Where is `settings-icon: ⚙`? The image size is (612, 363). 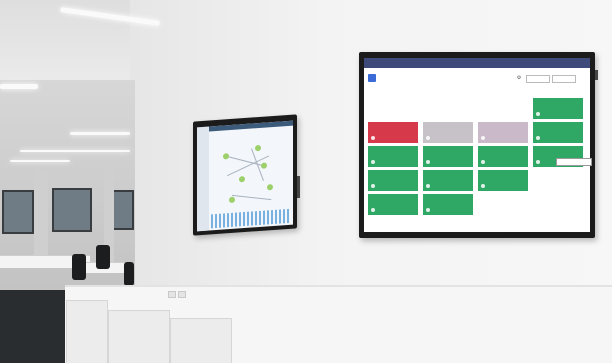
settings-icon: ⚙ is located at coordinates (519, 78).